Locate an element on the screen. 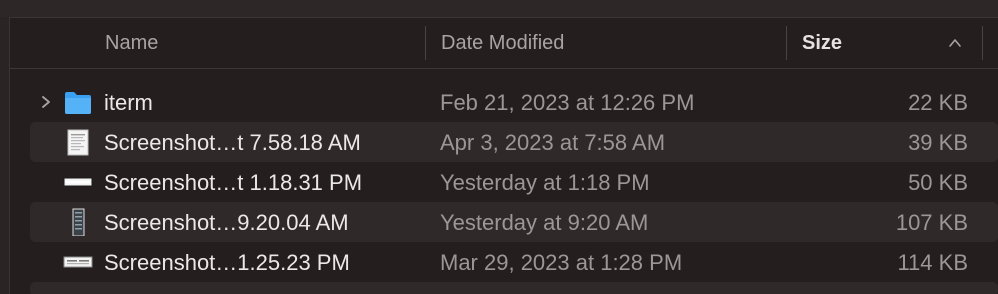  disclosure-triangle-icon is located at coordinates (46, 102).